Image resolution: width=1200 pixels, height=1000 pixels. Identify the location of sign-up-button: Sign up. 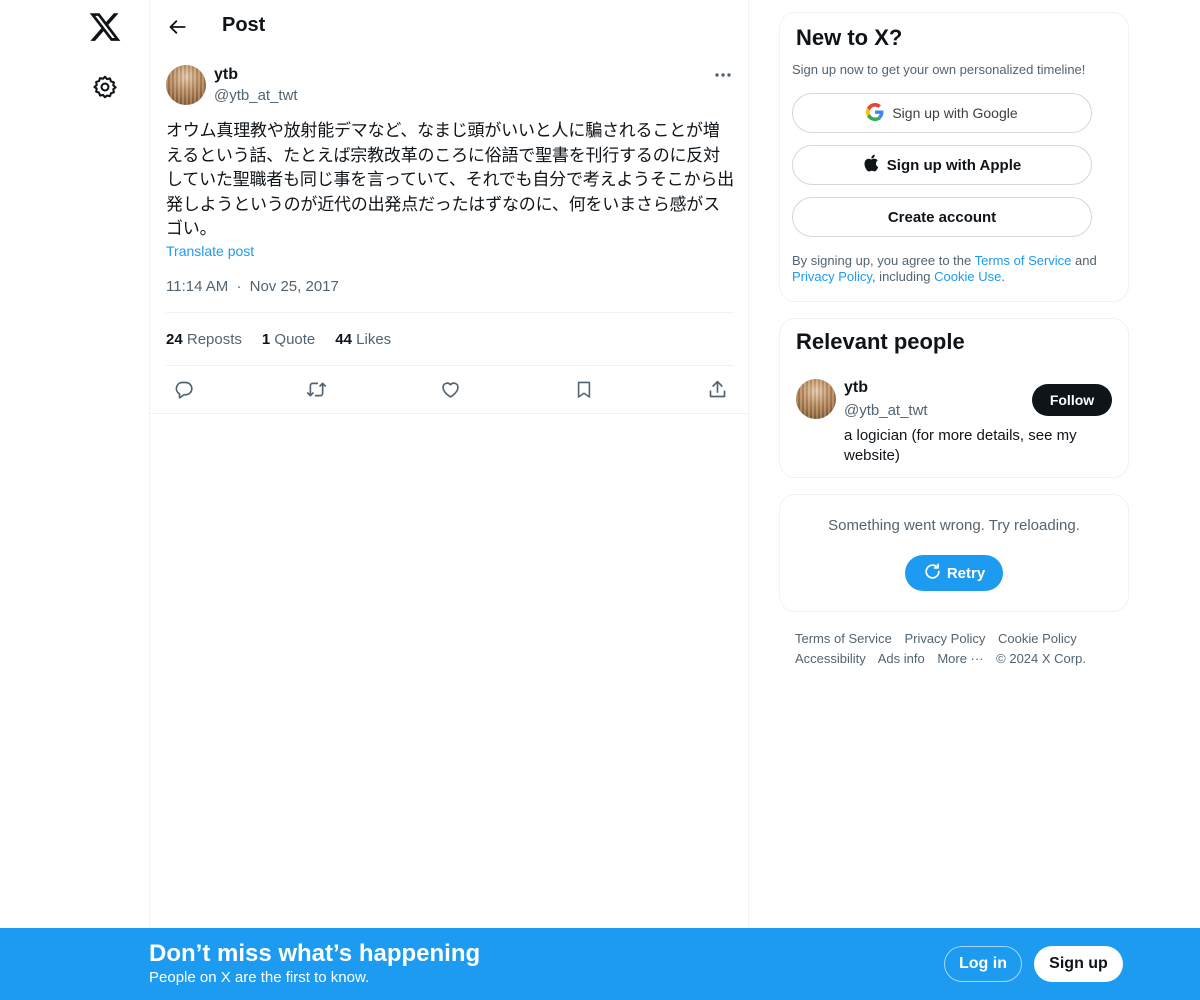
(1078, 964).